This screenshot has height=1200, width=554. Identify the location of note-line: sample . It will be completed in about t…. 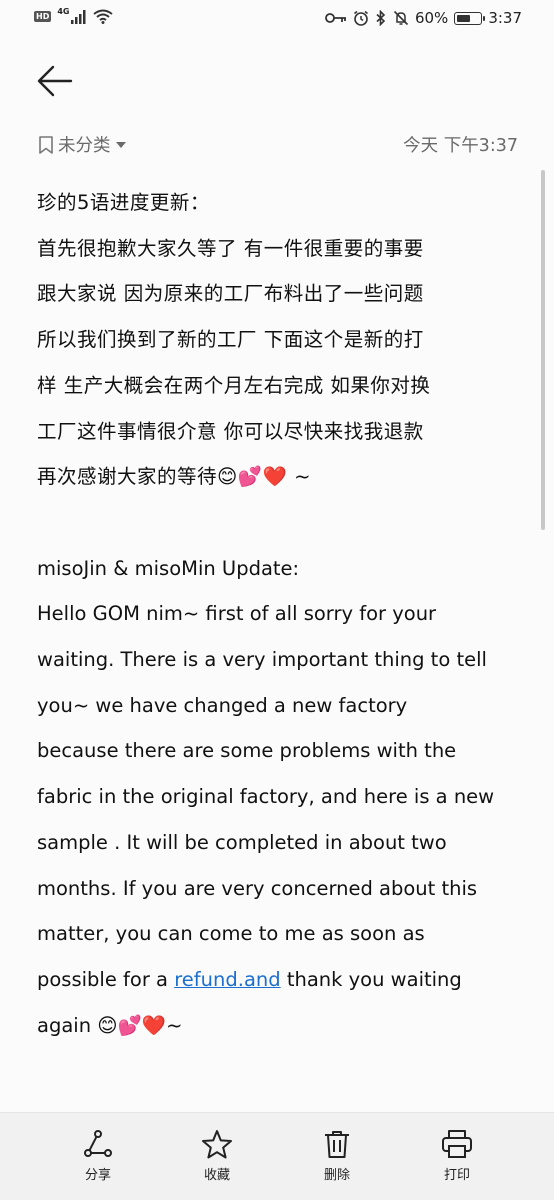
(242, 842).